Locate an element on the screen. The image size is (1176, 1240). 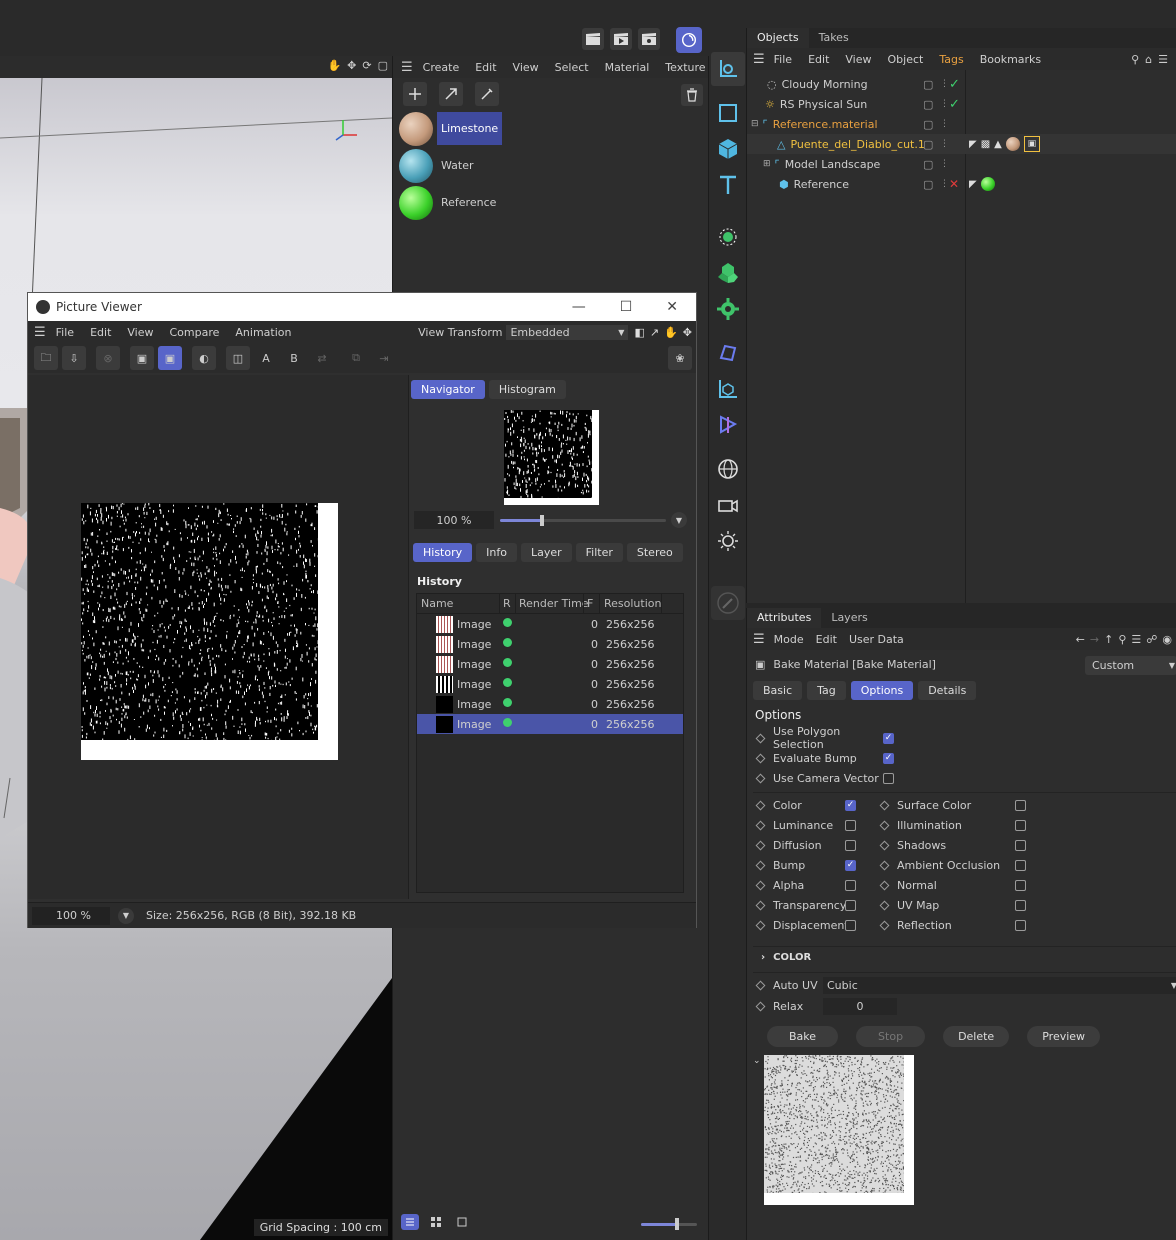
tab-navigator: Navigator is located at coordinates (448, 389).